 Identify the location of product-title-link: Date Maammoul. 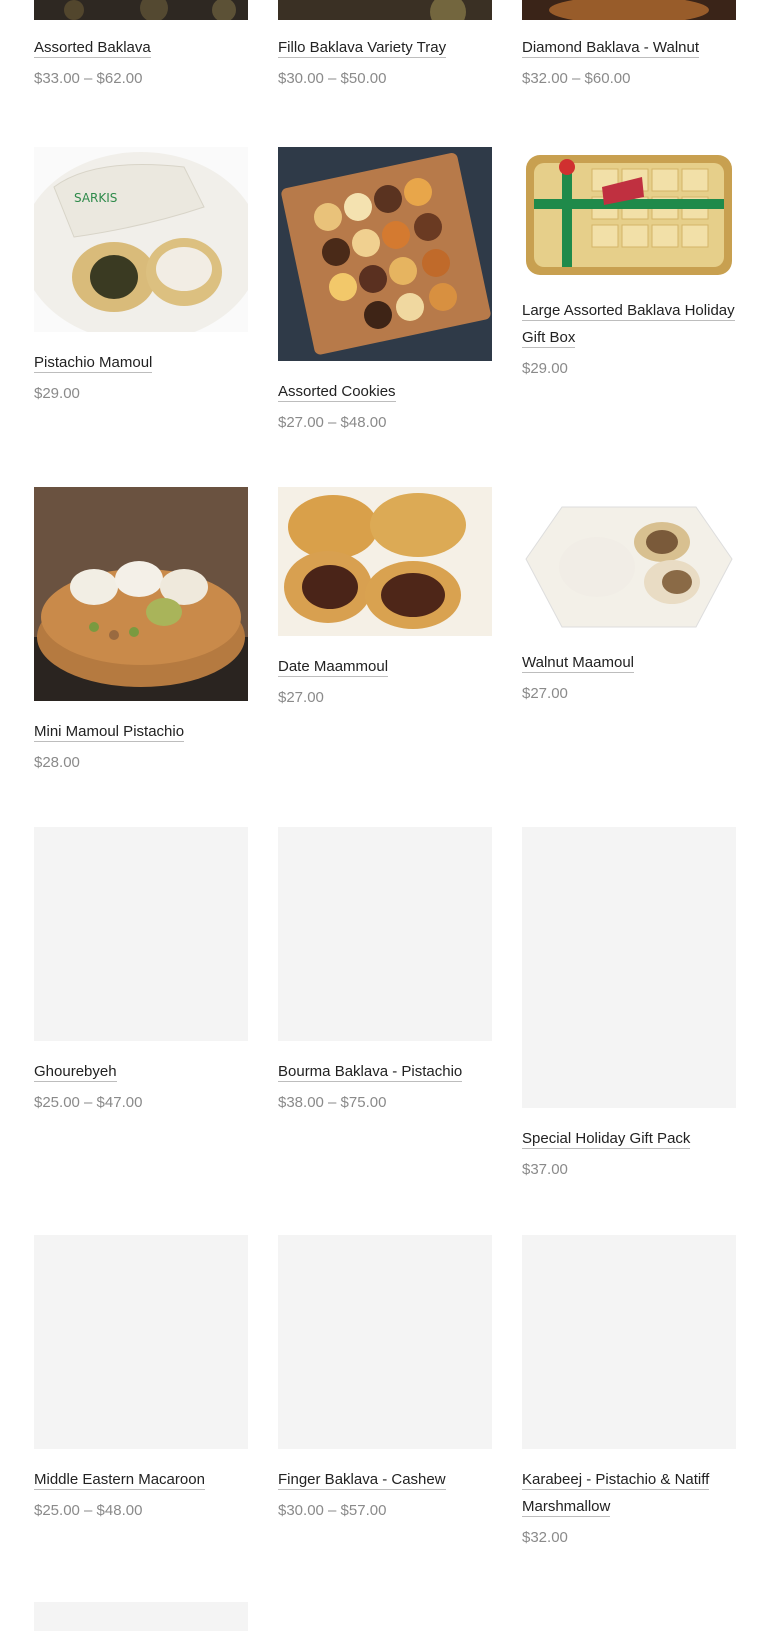
(333, 666).